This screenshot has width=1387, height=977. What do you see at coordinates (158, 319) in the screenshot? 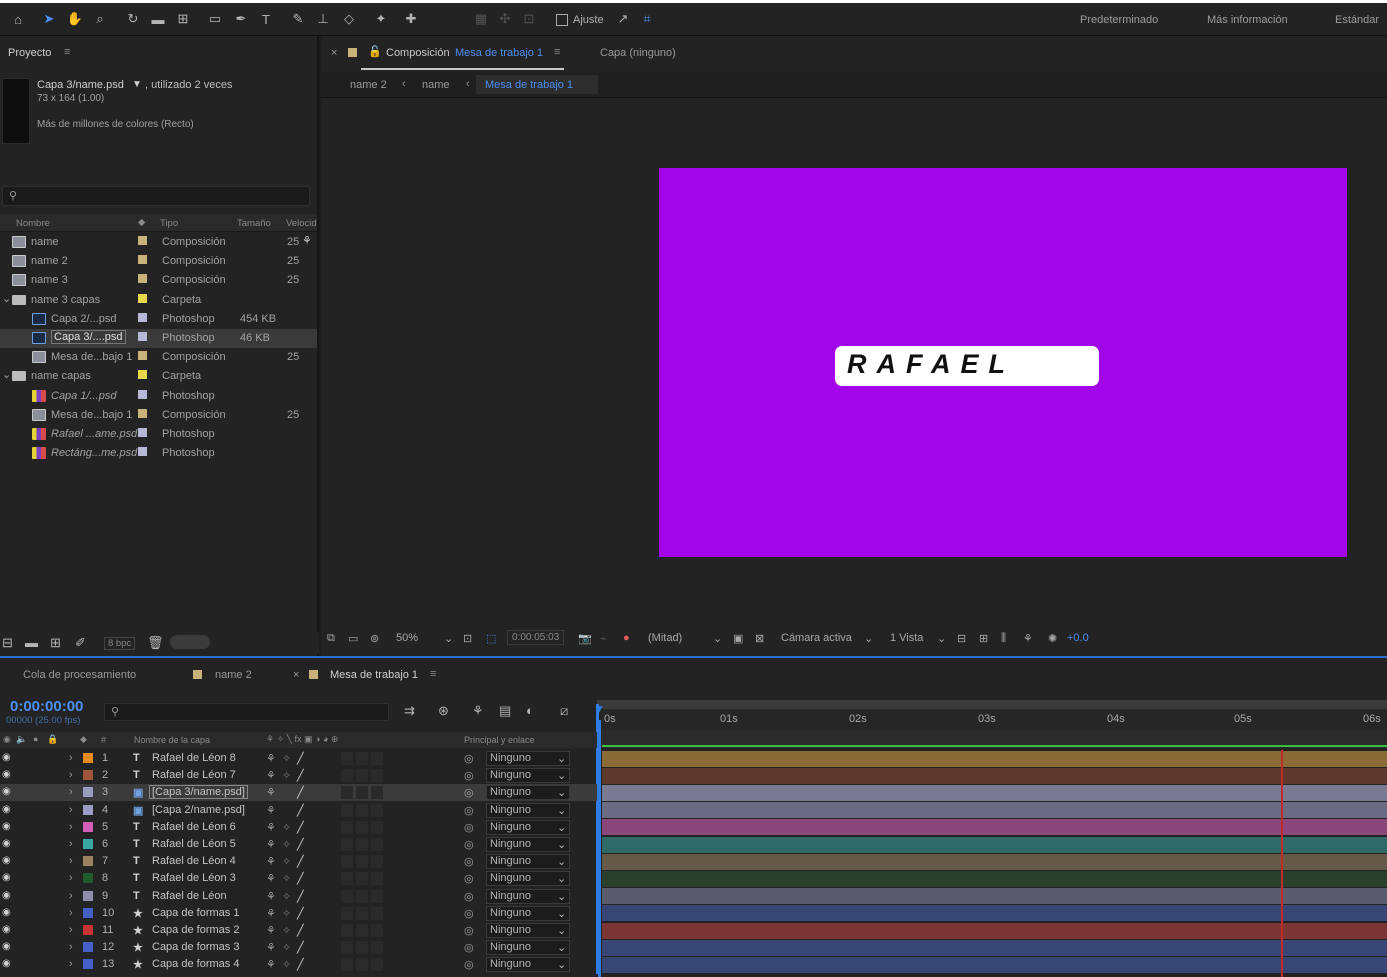
I see `project-item: Capa 2/...psd Photoshop 454 KB` at bounding box center [158, 319].